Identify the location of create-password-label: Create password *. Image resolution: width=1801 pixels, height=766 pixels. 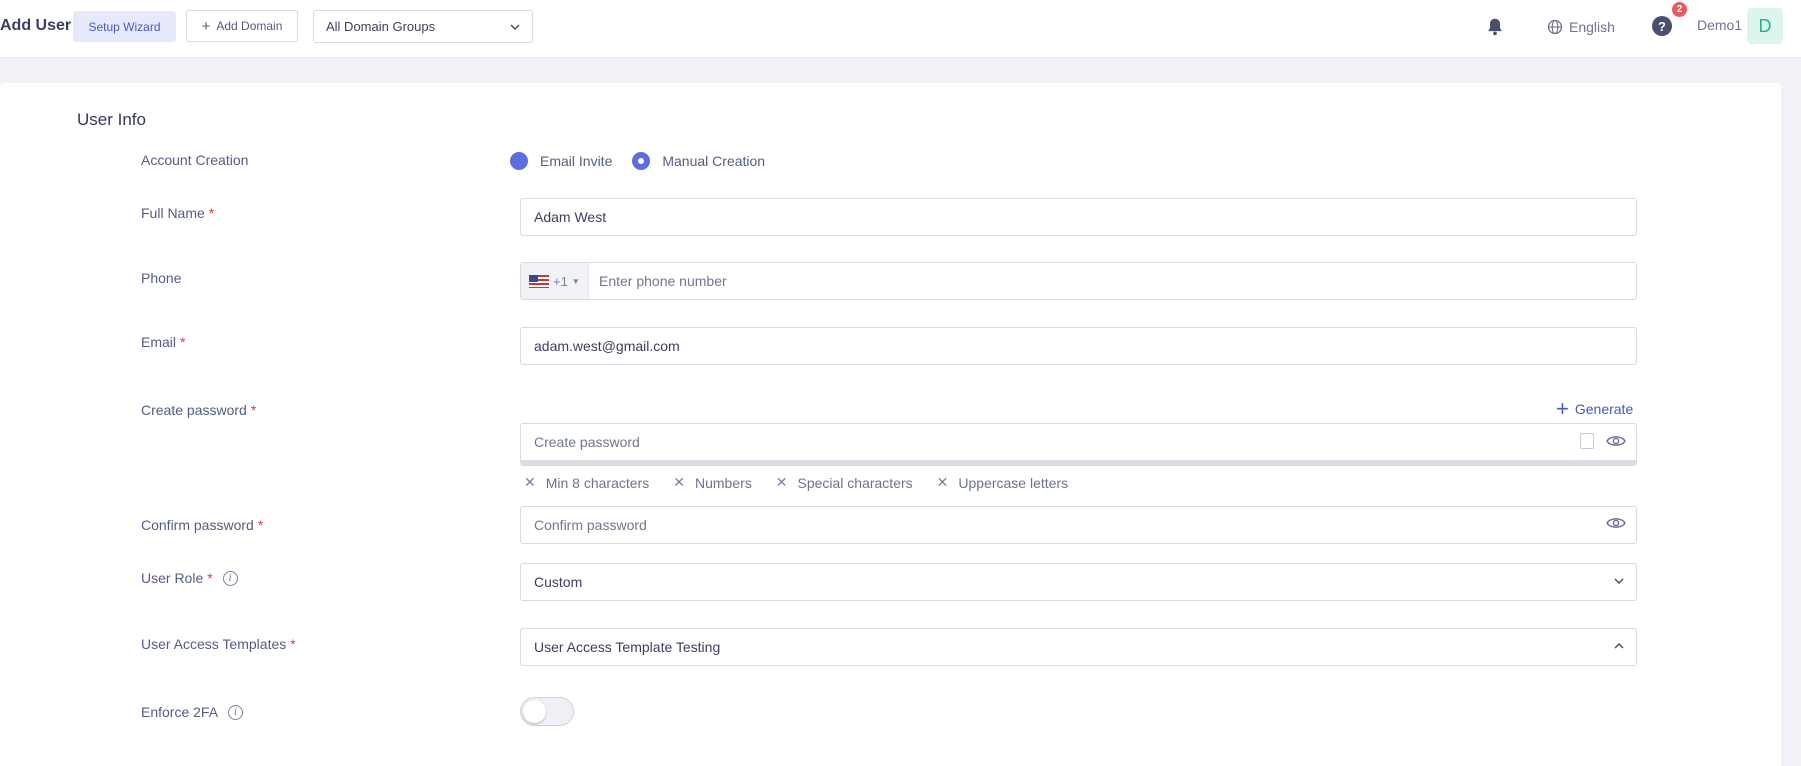
(198, 410).